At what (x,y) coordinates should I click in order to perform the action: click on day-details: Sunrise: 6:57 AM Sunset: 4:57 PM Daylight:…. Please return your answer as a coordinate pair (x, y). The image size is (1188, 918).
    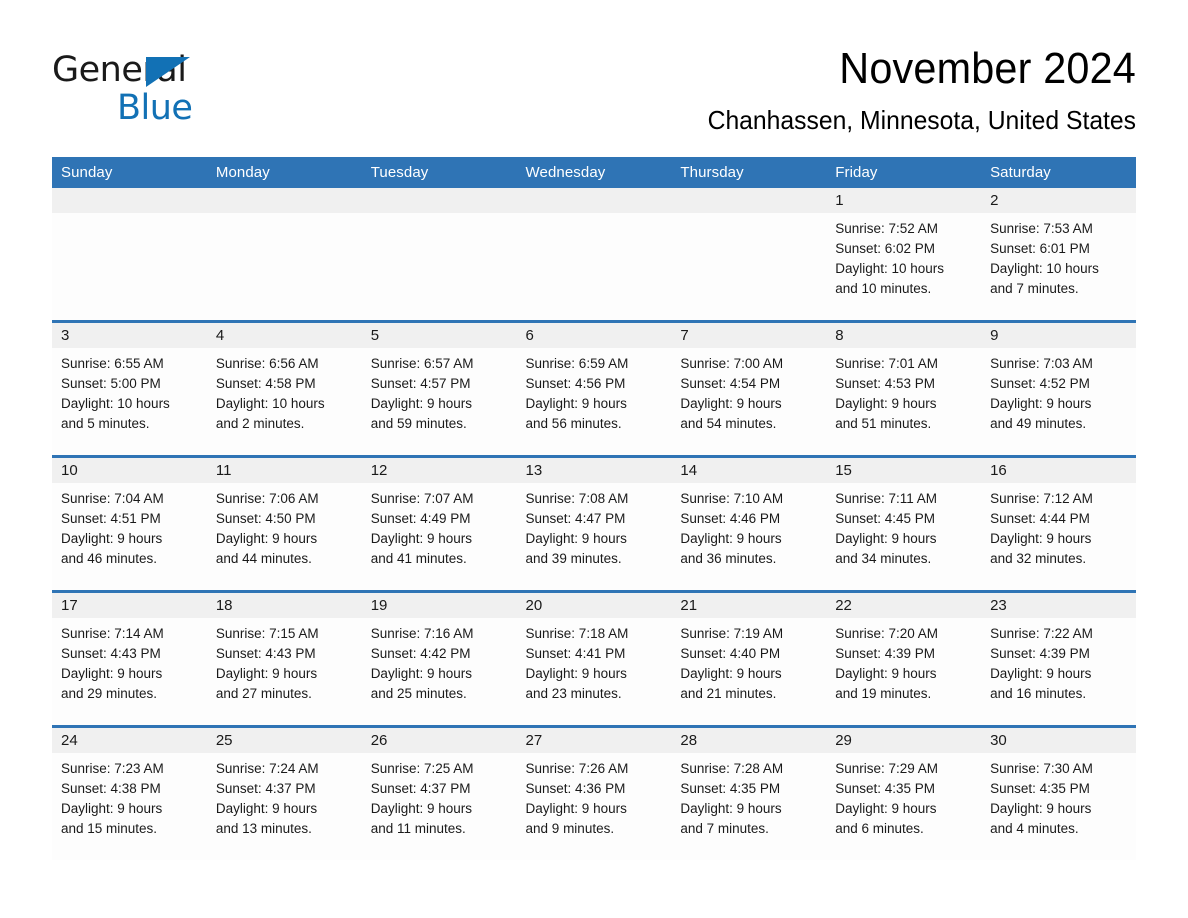
    Looking at the image, I should click on (439, 391).